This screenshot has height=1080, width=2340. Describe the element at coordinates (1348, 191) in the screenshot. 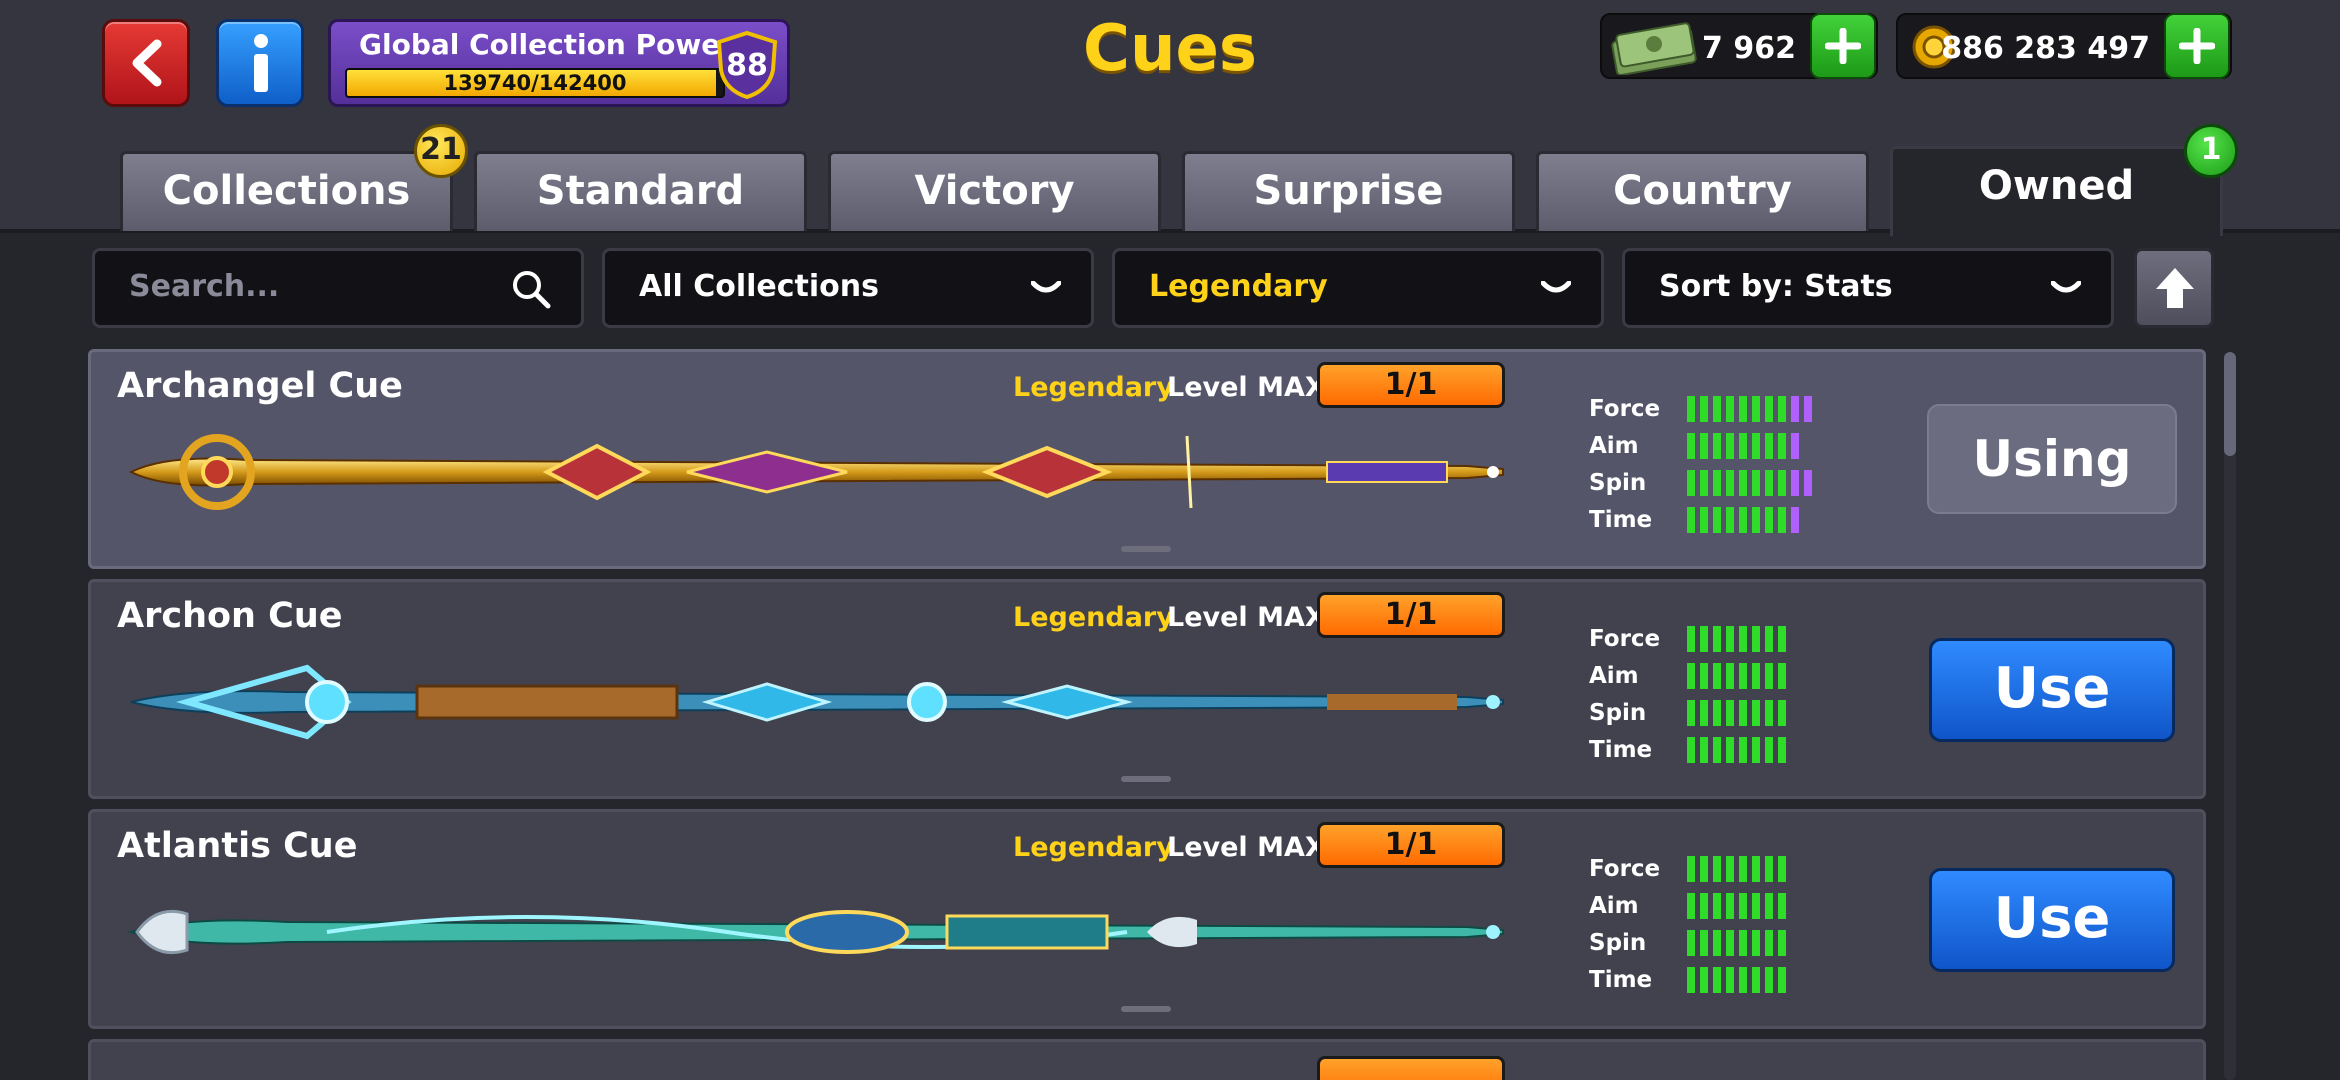

I see `tab-surprise: Surprise` at that location.